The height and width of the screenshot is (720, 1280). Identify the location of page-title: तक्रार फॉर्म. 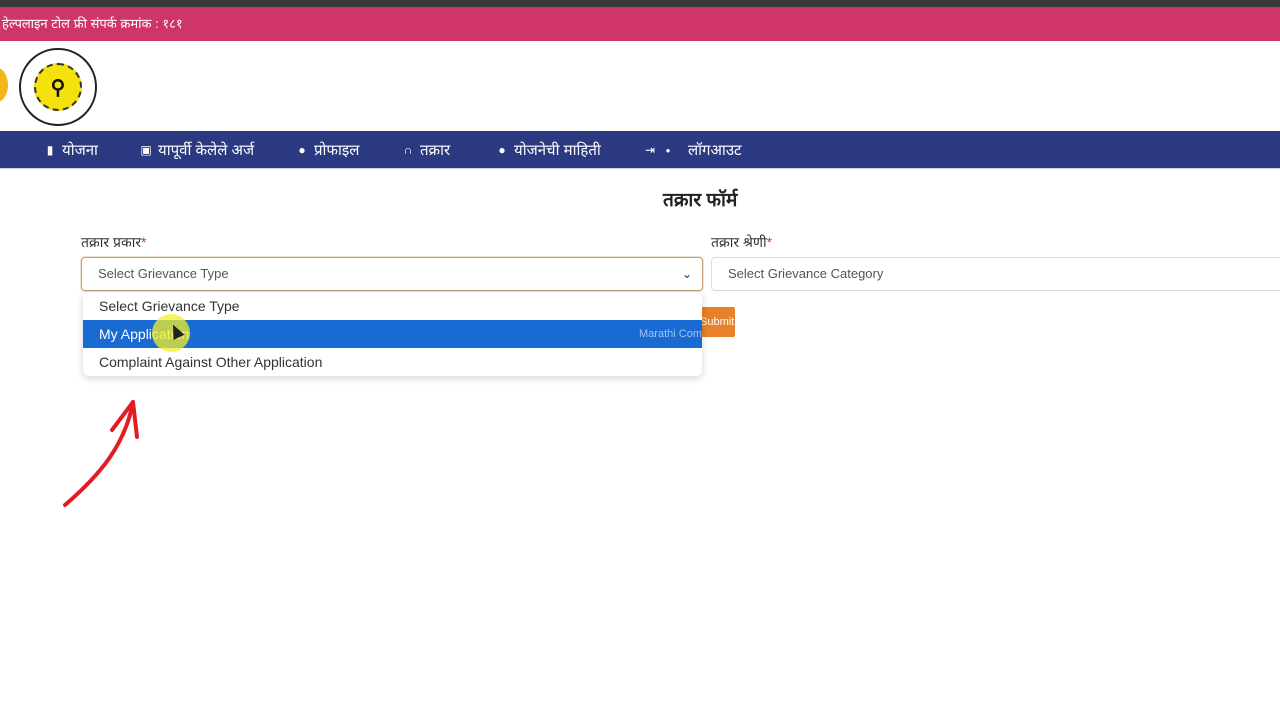
(700, 200).